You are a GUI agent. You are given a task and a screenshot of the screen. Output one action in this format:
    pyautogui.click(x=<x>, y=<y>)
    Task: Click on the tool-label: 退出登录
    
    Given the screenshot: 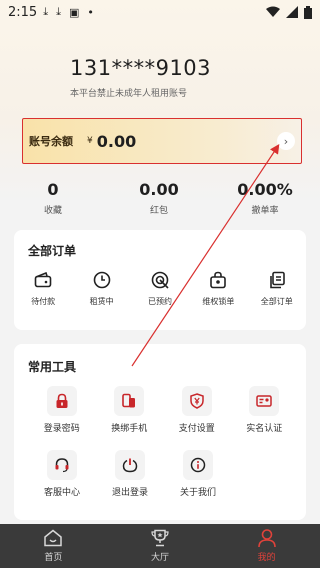 What is the action you would take?
    pyautogui.click(x=129, y=493)
    